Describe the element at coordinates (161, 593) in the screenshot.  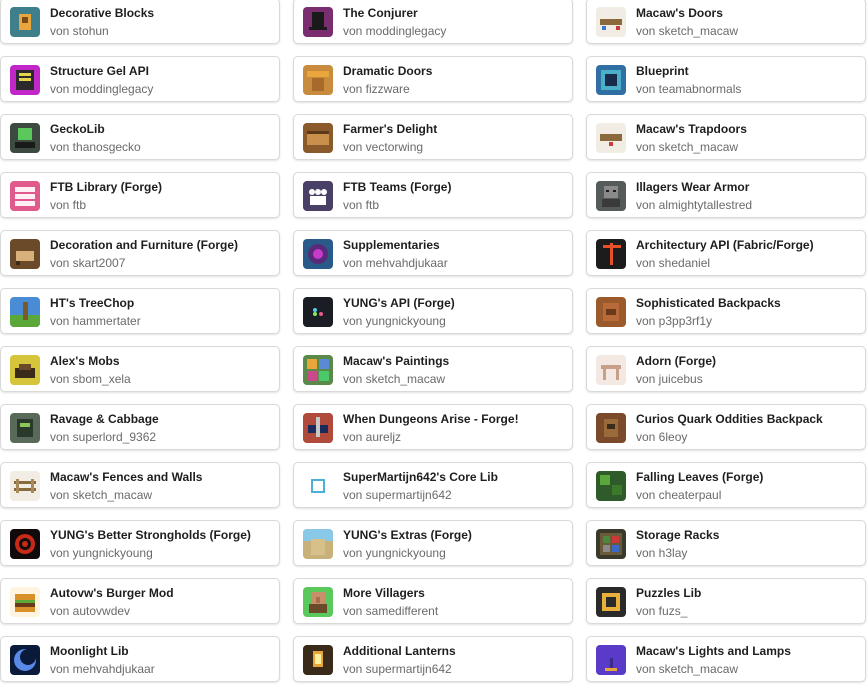
I see `mod-title: Autovw's Burger Mod` at that location.